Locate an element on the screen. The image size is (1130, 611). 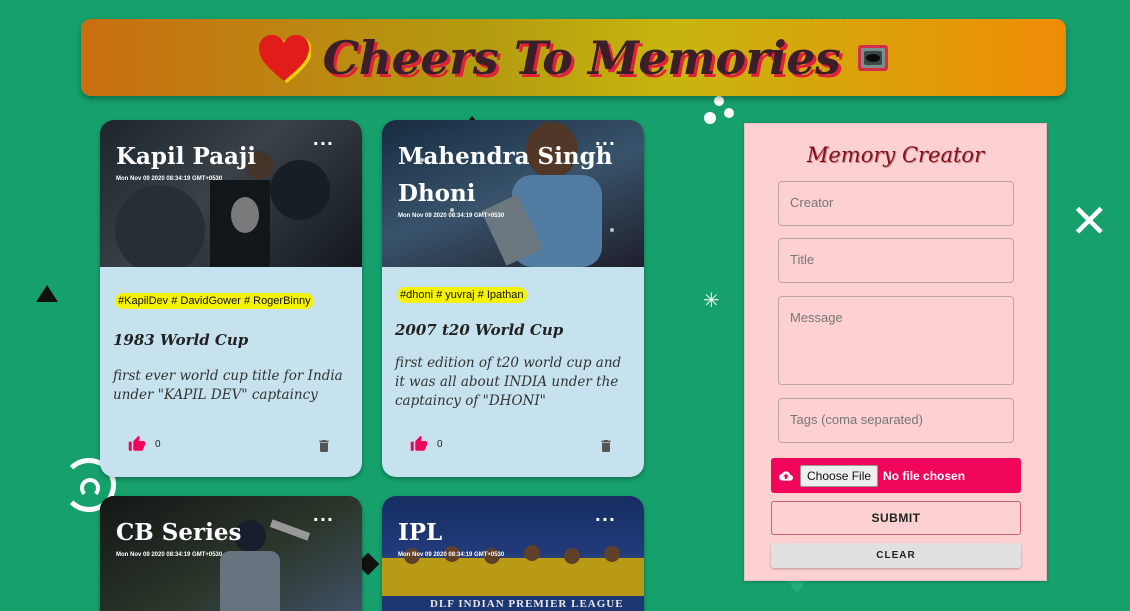
creator-field is located at coordinates (896, 203).